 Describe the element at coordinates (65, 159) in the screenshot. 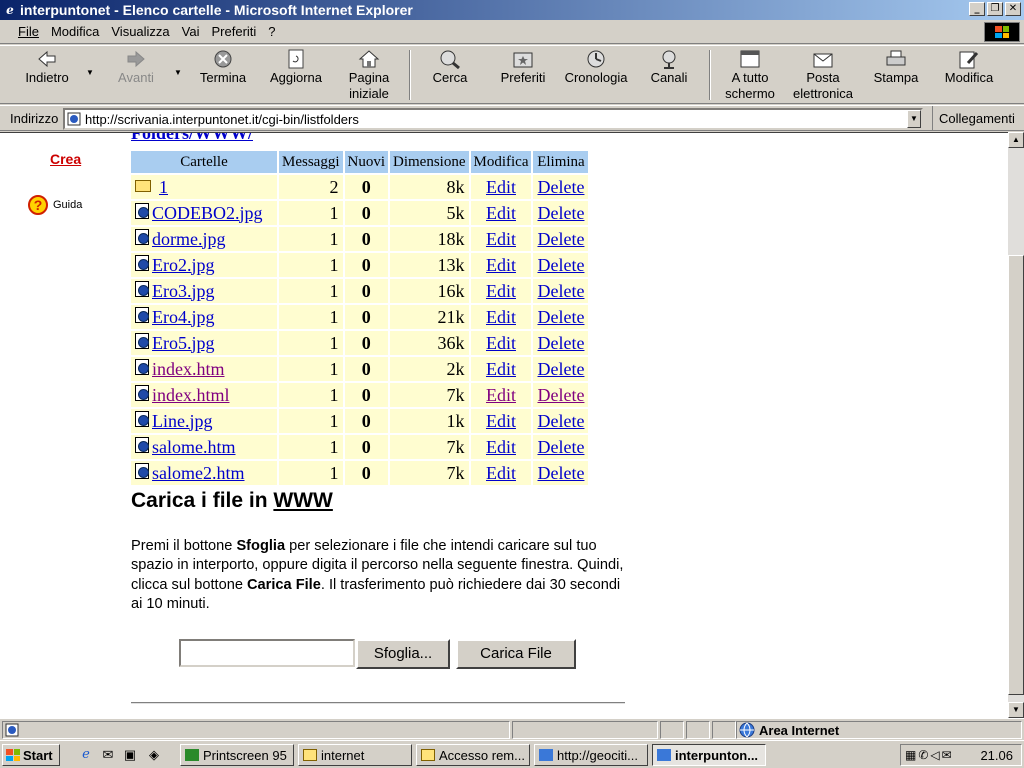

I see `crea-link: Crea` at that location.